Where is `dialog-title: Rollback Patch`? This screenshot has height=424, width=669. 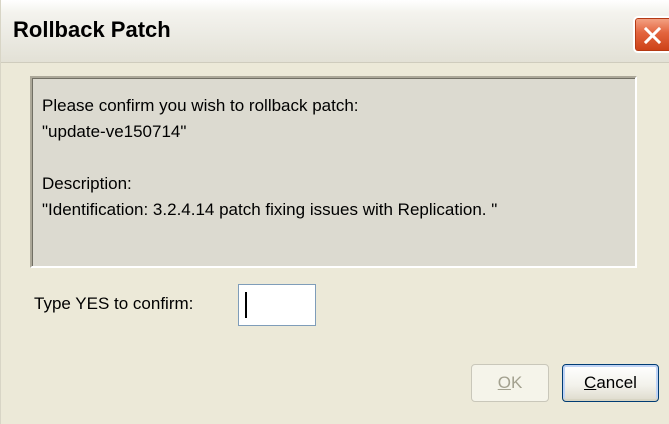 dialog-title: Rollback Patch is located at coordinates (92, 29).